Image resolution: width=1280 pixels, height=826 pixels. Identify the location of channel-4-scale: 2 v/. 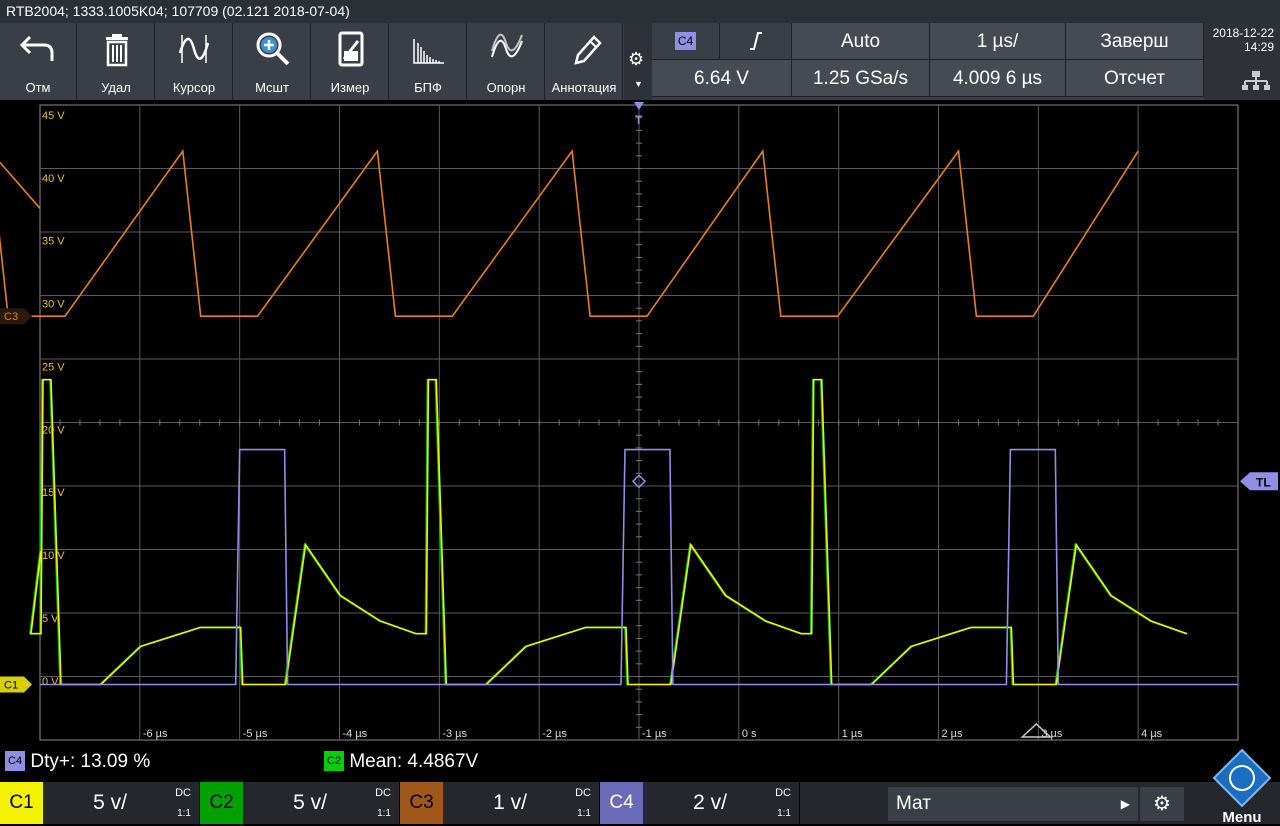
(710, 802).